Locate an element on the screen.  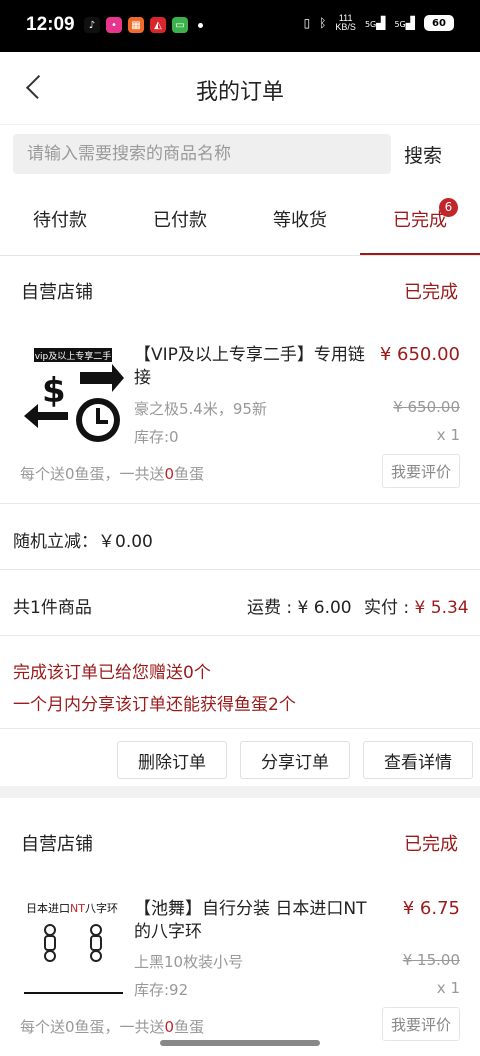
tab-label: 待付款 is located at coordinates (60, 220).